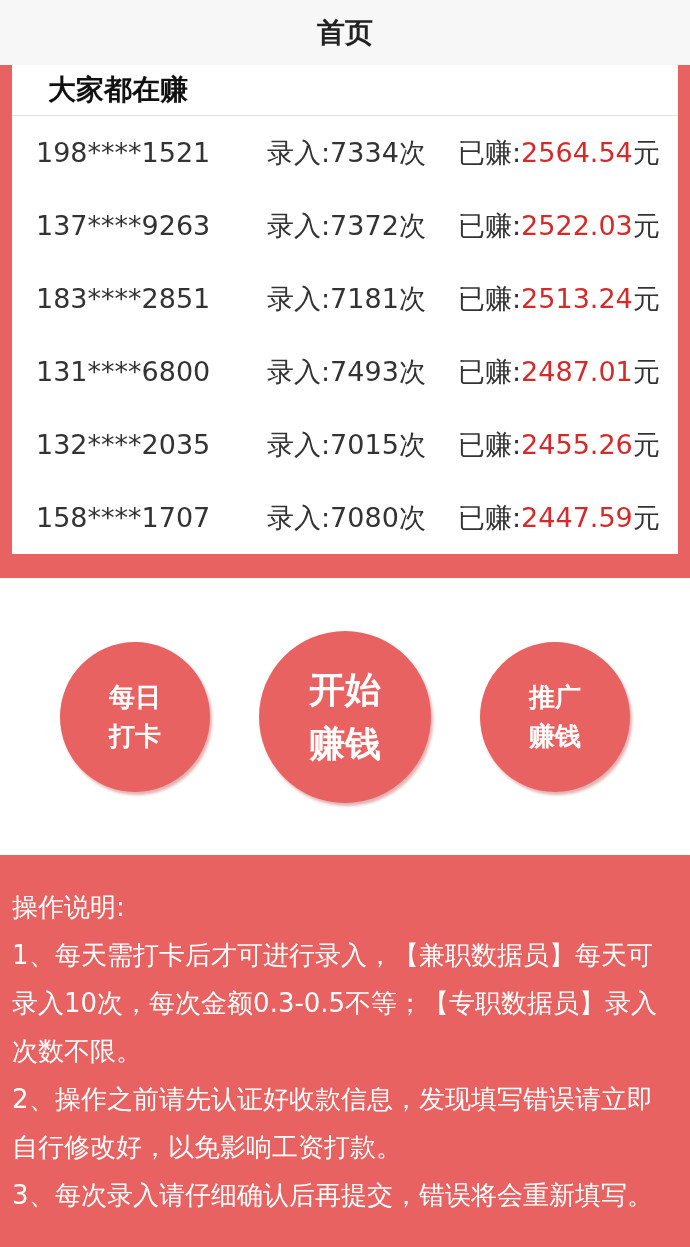 The width and height of the screenshot is (690, 1247). Describe the element at coordinates (123, 225) in the screenshot. I see `phone-number: 137****9263` at that location.